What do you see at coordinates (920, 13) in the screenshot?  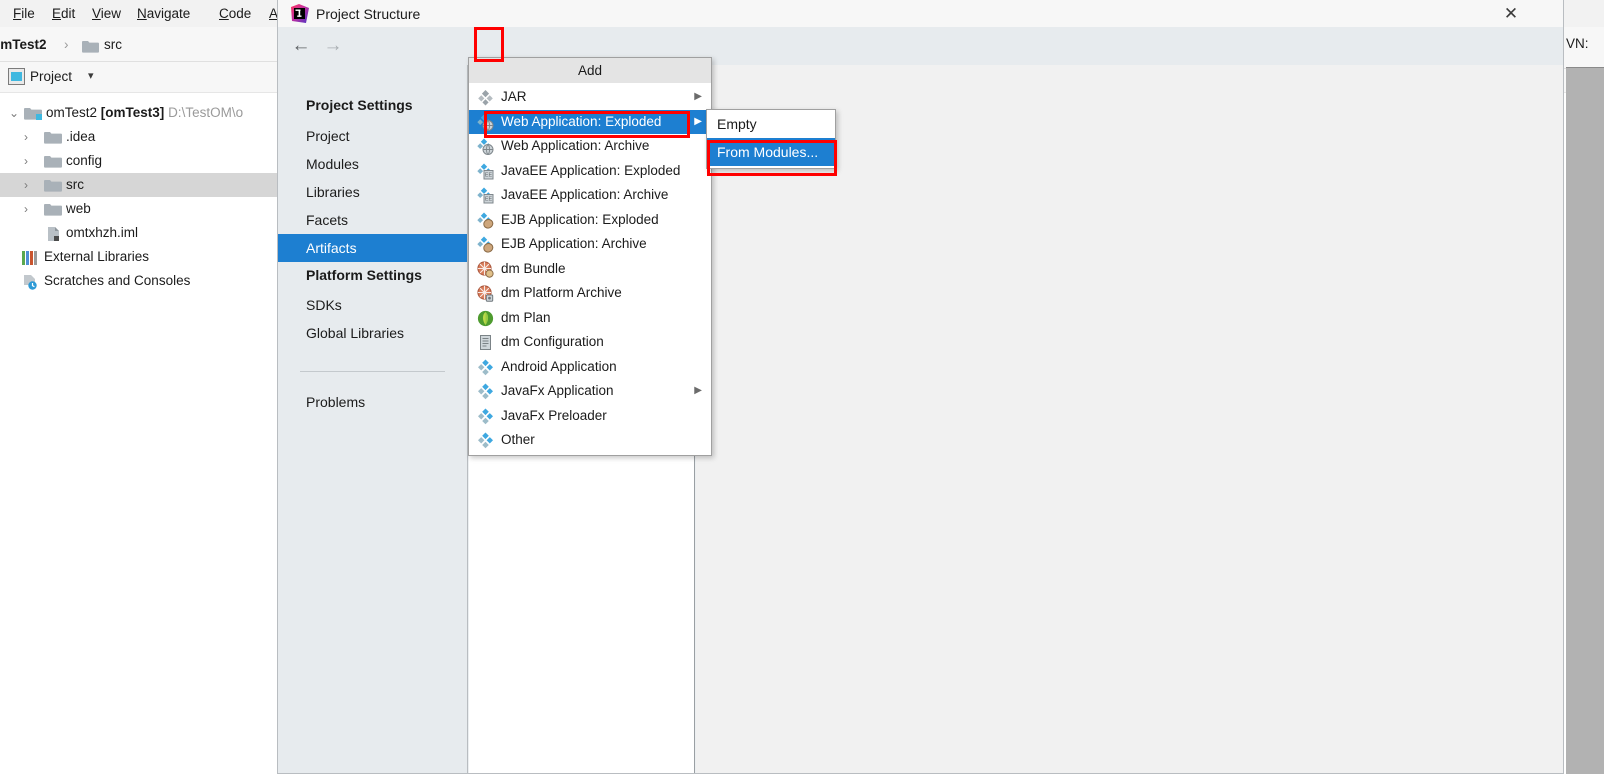 I see `dialog-title-bar: Project Structure ✕` at bounding box center [920, 13].